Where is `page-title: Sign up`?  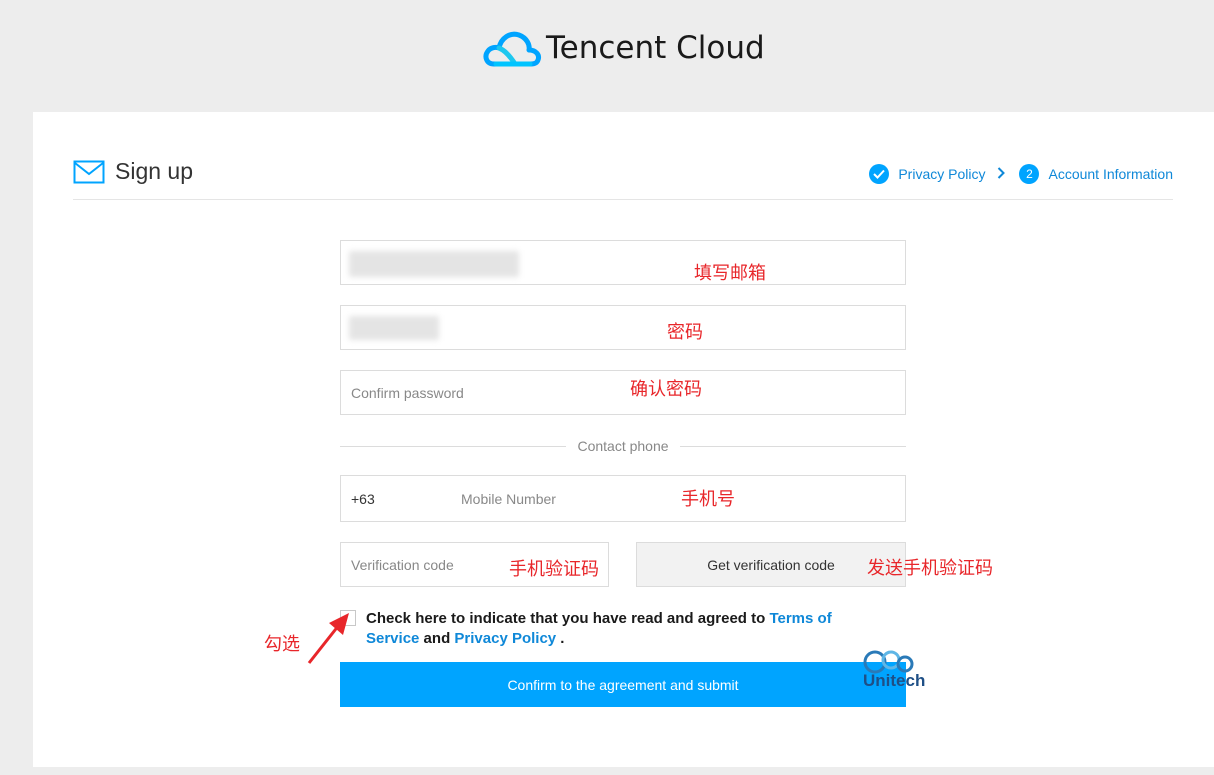 page-title: Sign up is located at coordinates (154, 171).